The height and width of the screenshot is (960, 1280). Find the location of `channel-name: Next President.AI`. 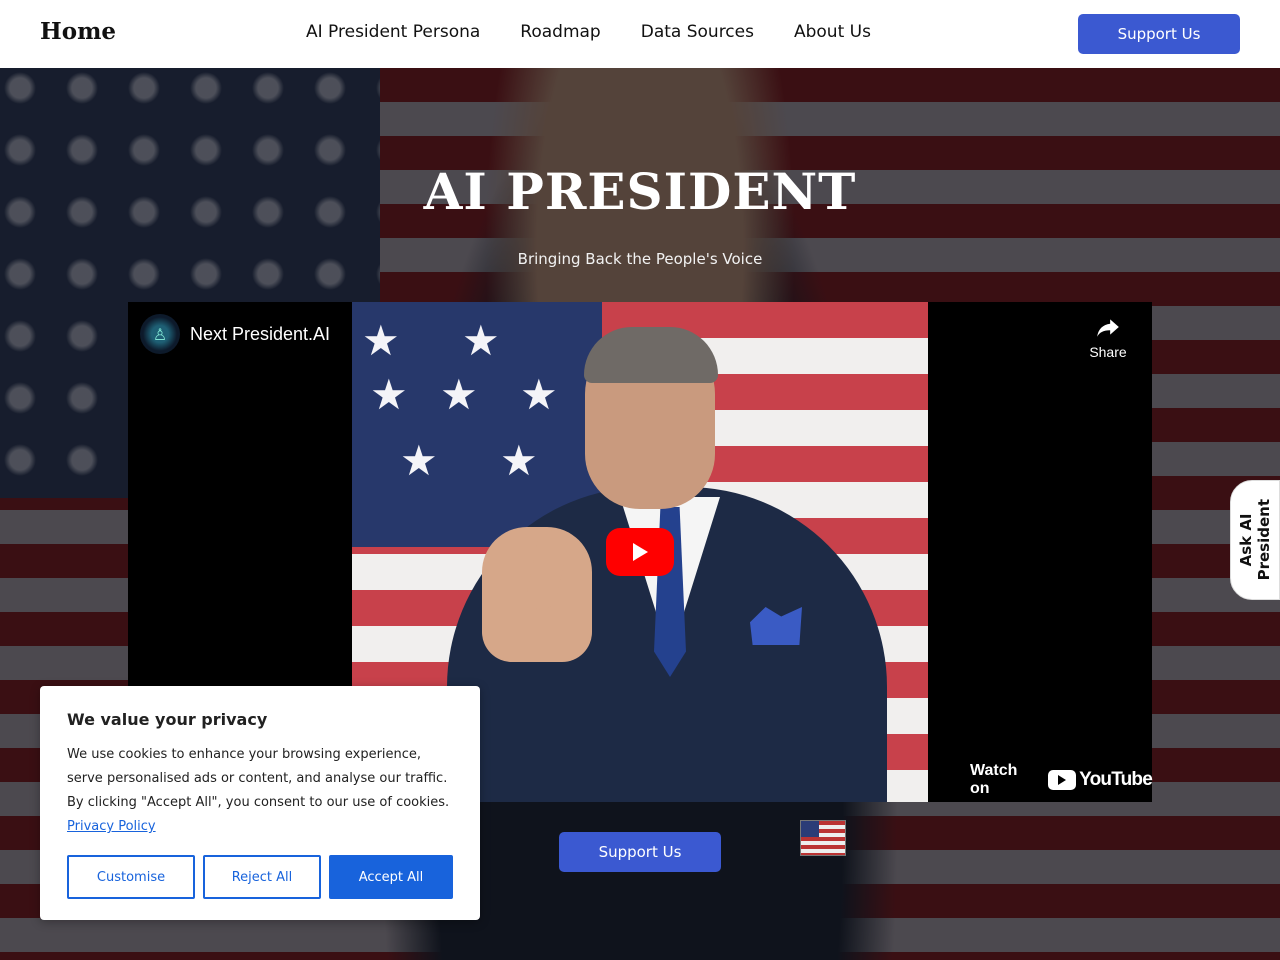

channel-name: Next President.AI is located at coordinates (260, 334).